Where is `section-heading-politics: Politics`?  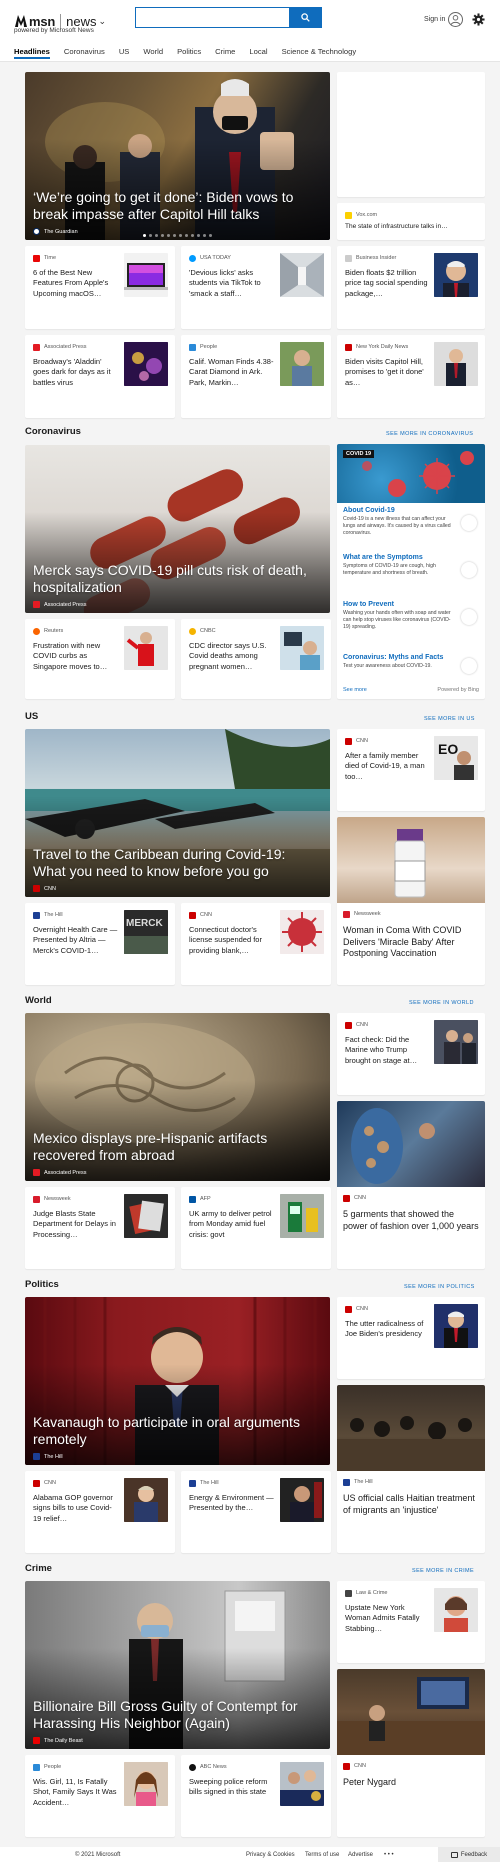 section-heading-politics: Politics is located at coordinates (42, 1284).